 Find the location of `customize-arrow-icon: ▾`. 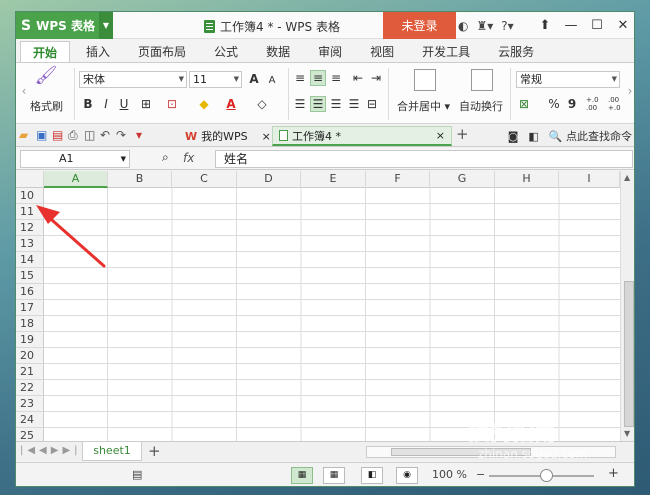

customize-arrow-icon: ▾ is located at coordinates (139, 135).